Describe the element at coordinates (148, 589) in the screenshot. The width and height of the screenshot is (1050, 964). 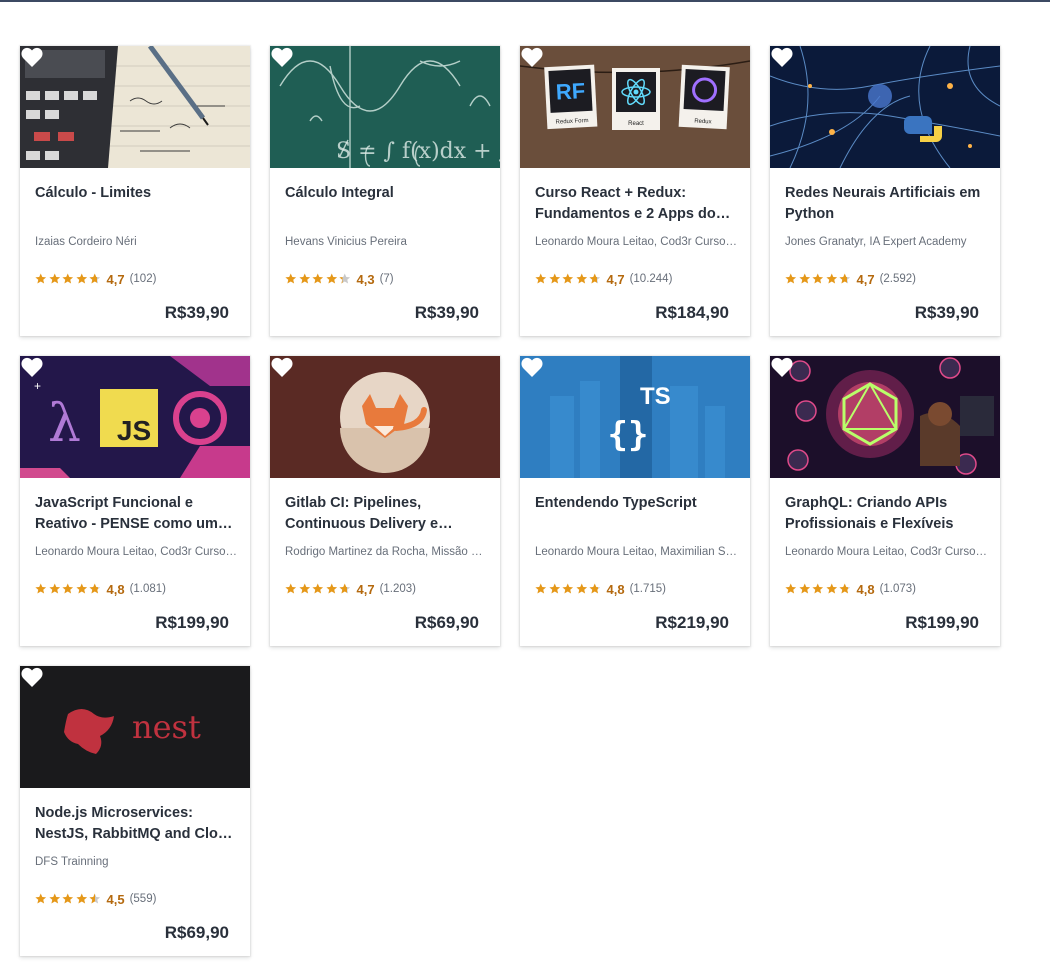
I see `review-count: (1.081)` at that location.